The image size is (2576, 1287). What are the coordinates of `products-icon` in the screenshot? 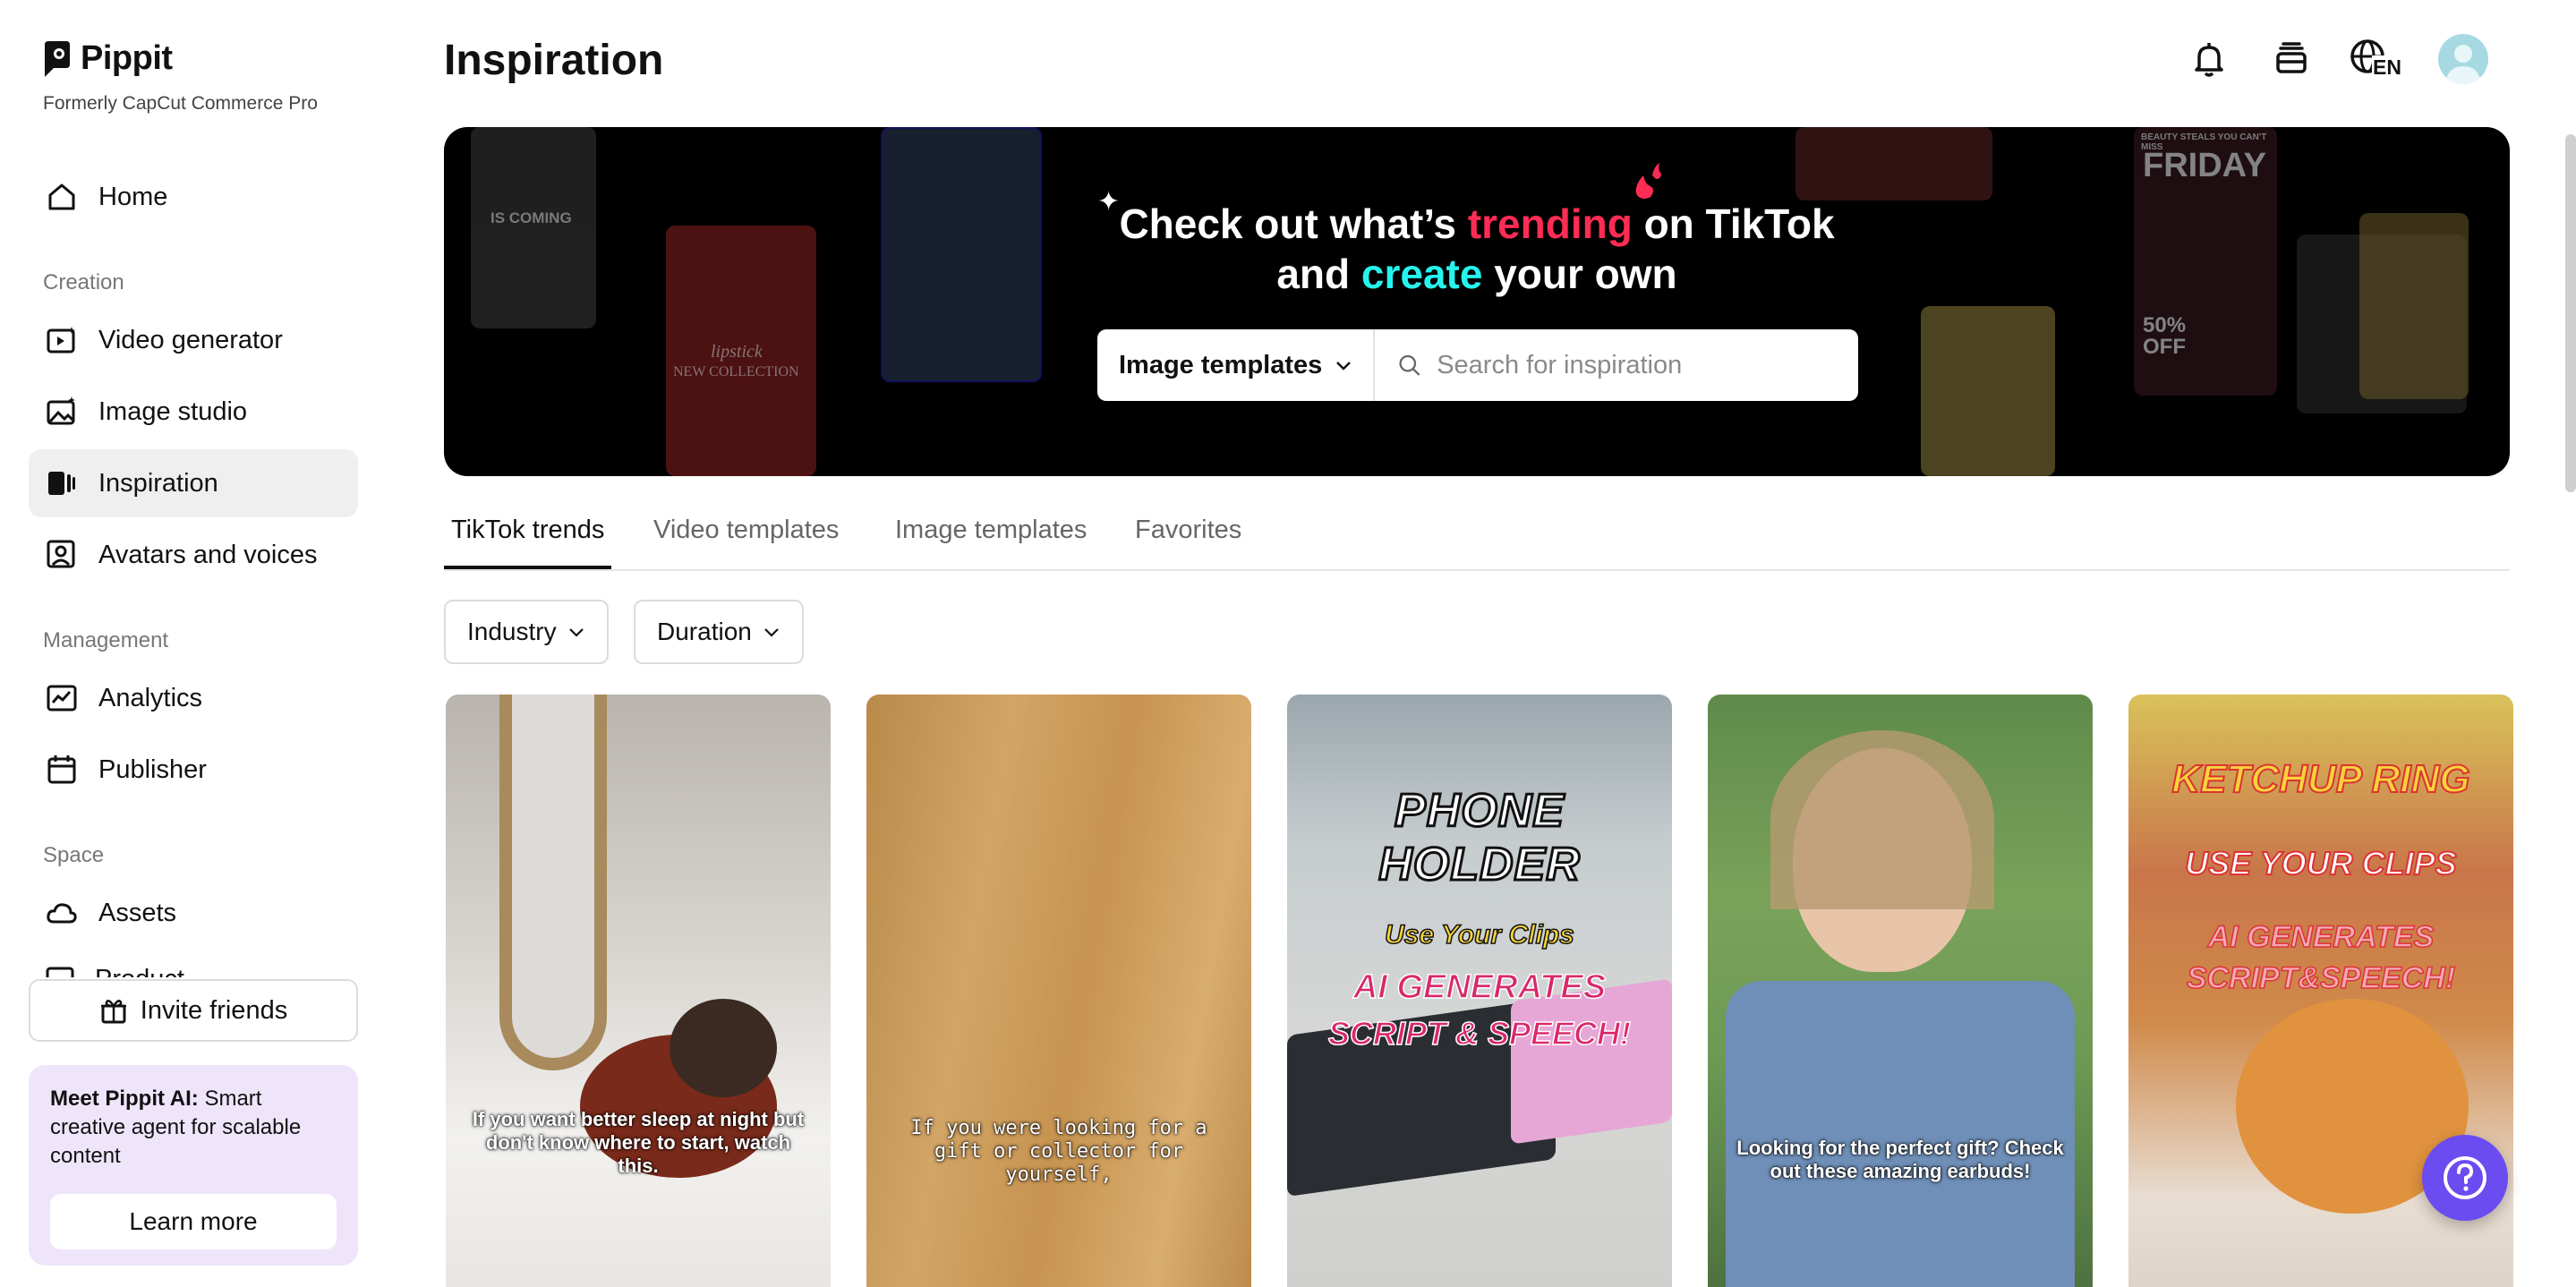 It's located at (60, 972).